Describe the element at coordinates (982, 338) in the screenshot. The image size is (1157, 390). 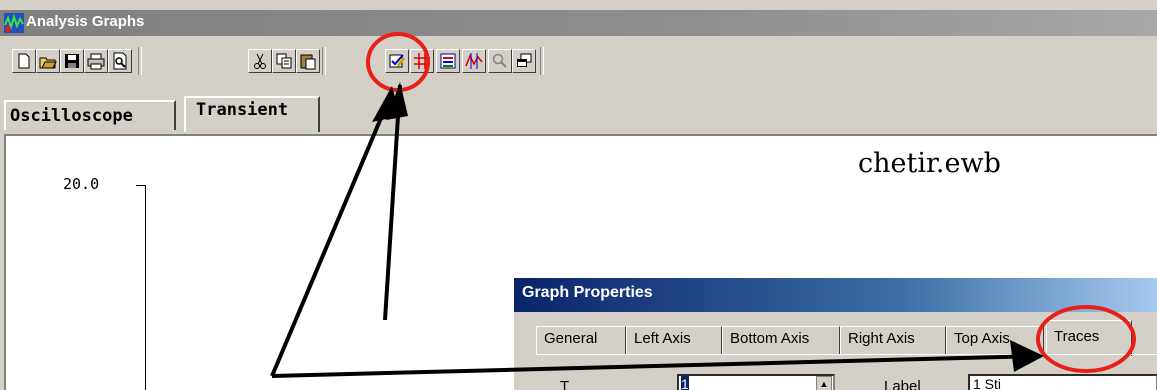
I see `dialog-tab-label: Top Axis` at that location.